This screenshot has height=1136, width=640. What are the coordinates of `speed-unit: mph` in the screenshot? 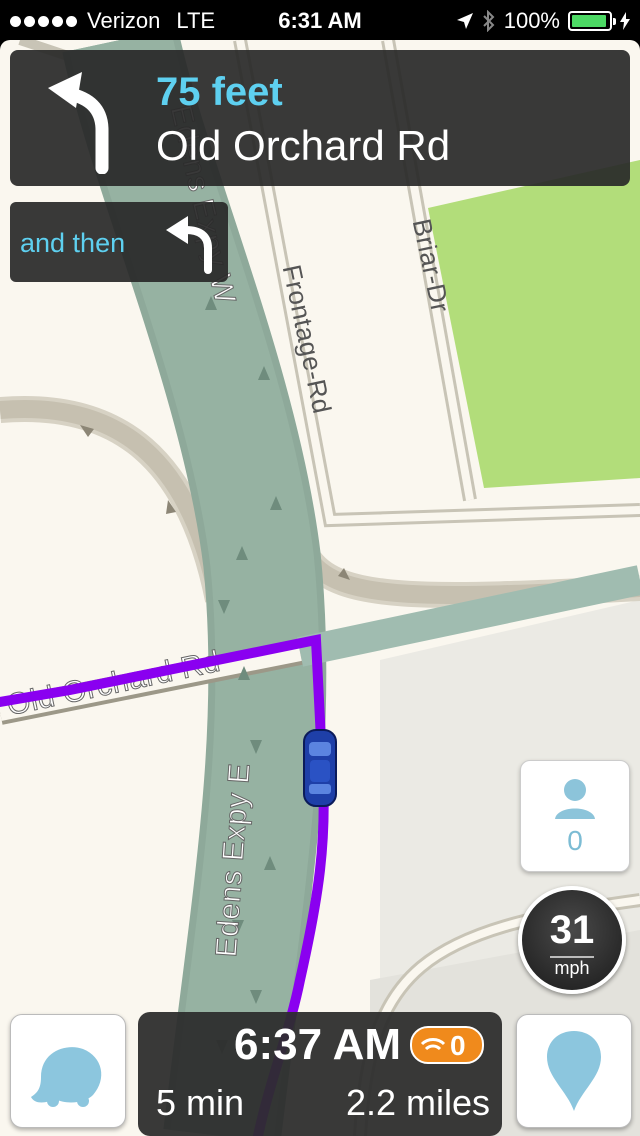 It's located at (572, 968).